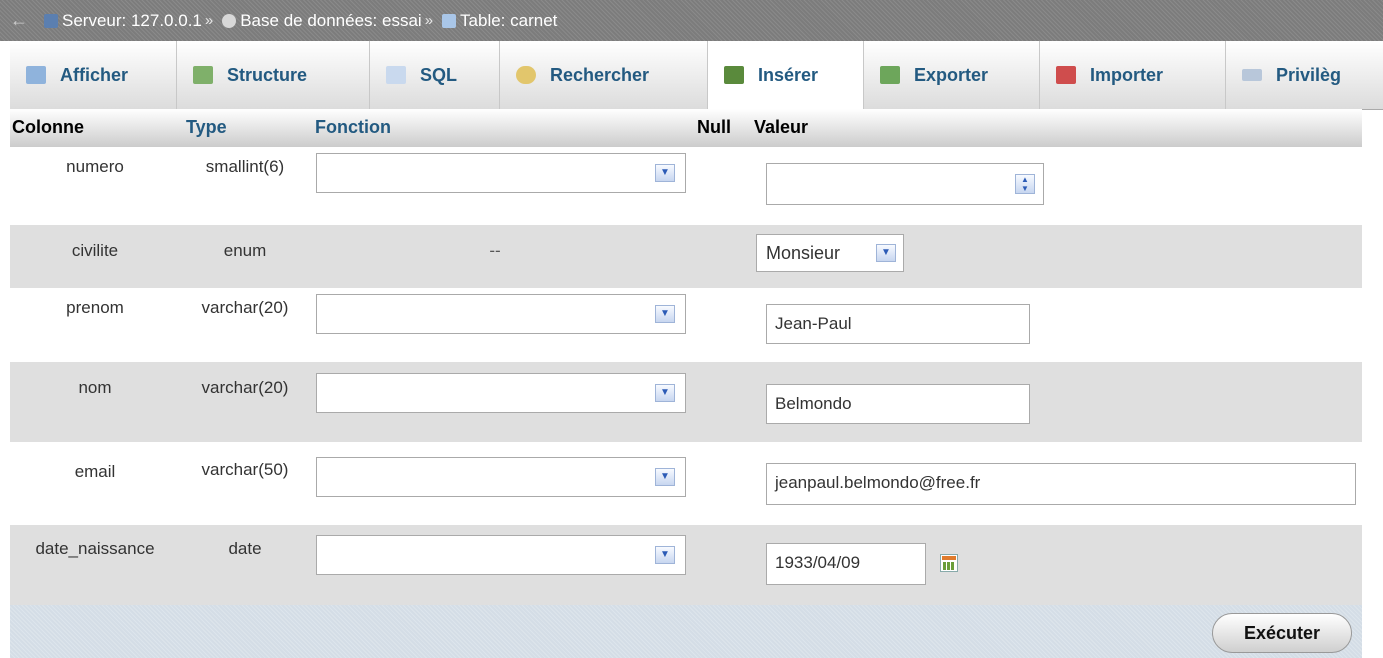  I want to click on tab-rechercher: Rechercher, so click(604, 75).